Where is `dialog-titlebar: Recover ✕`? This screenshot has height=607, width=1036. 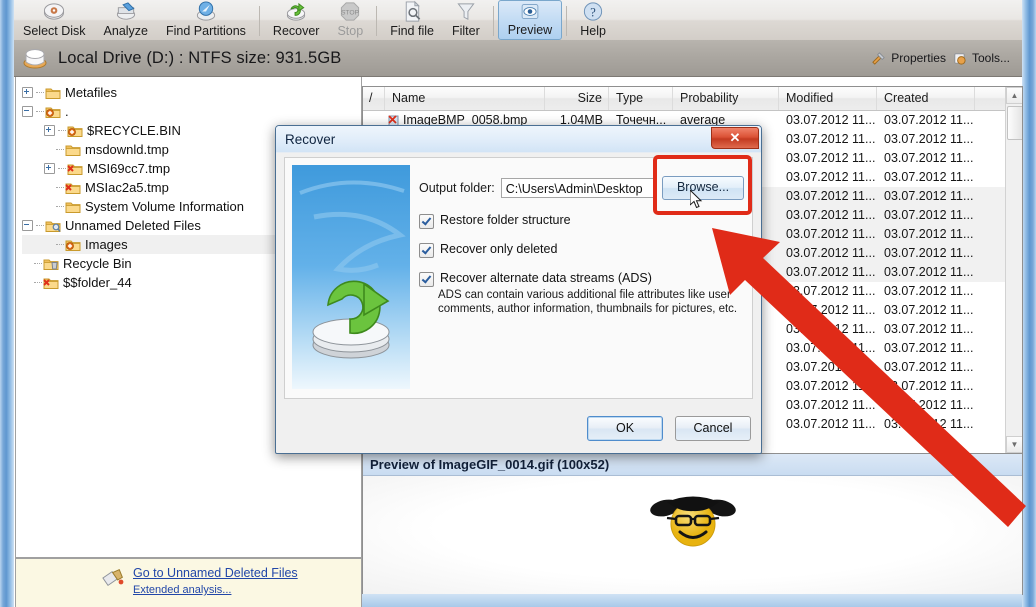
dialog-titlebar: Recover ✕ is located at coordinates (518, 139).